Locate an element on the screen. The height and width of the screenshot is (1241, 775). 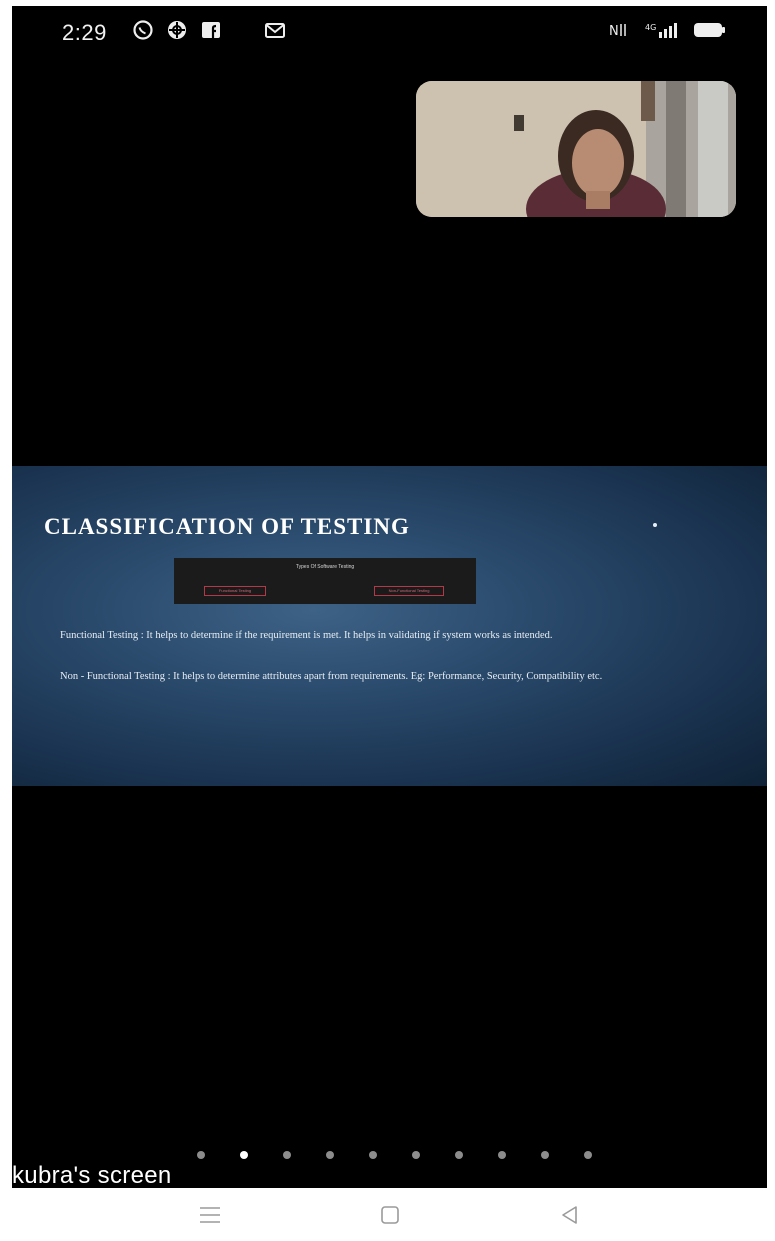
menu-icon is located at coordinates (210, 1215).